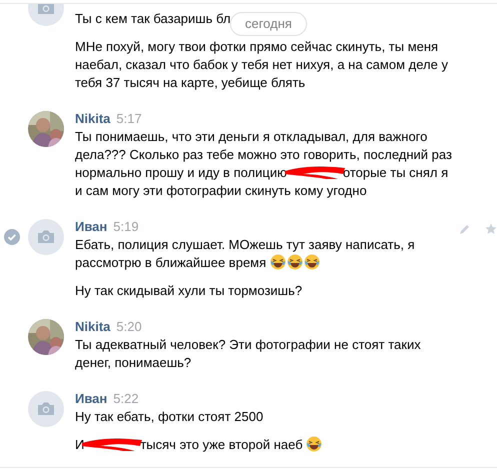  I want to click on message-text: Ну так ебать, фотки стоят 2500, so click(169, 417).